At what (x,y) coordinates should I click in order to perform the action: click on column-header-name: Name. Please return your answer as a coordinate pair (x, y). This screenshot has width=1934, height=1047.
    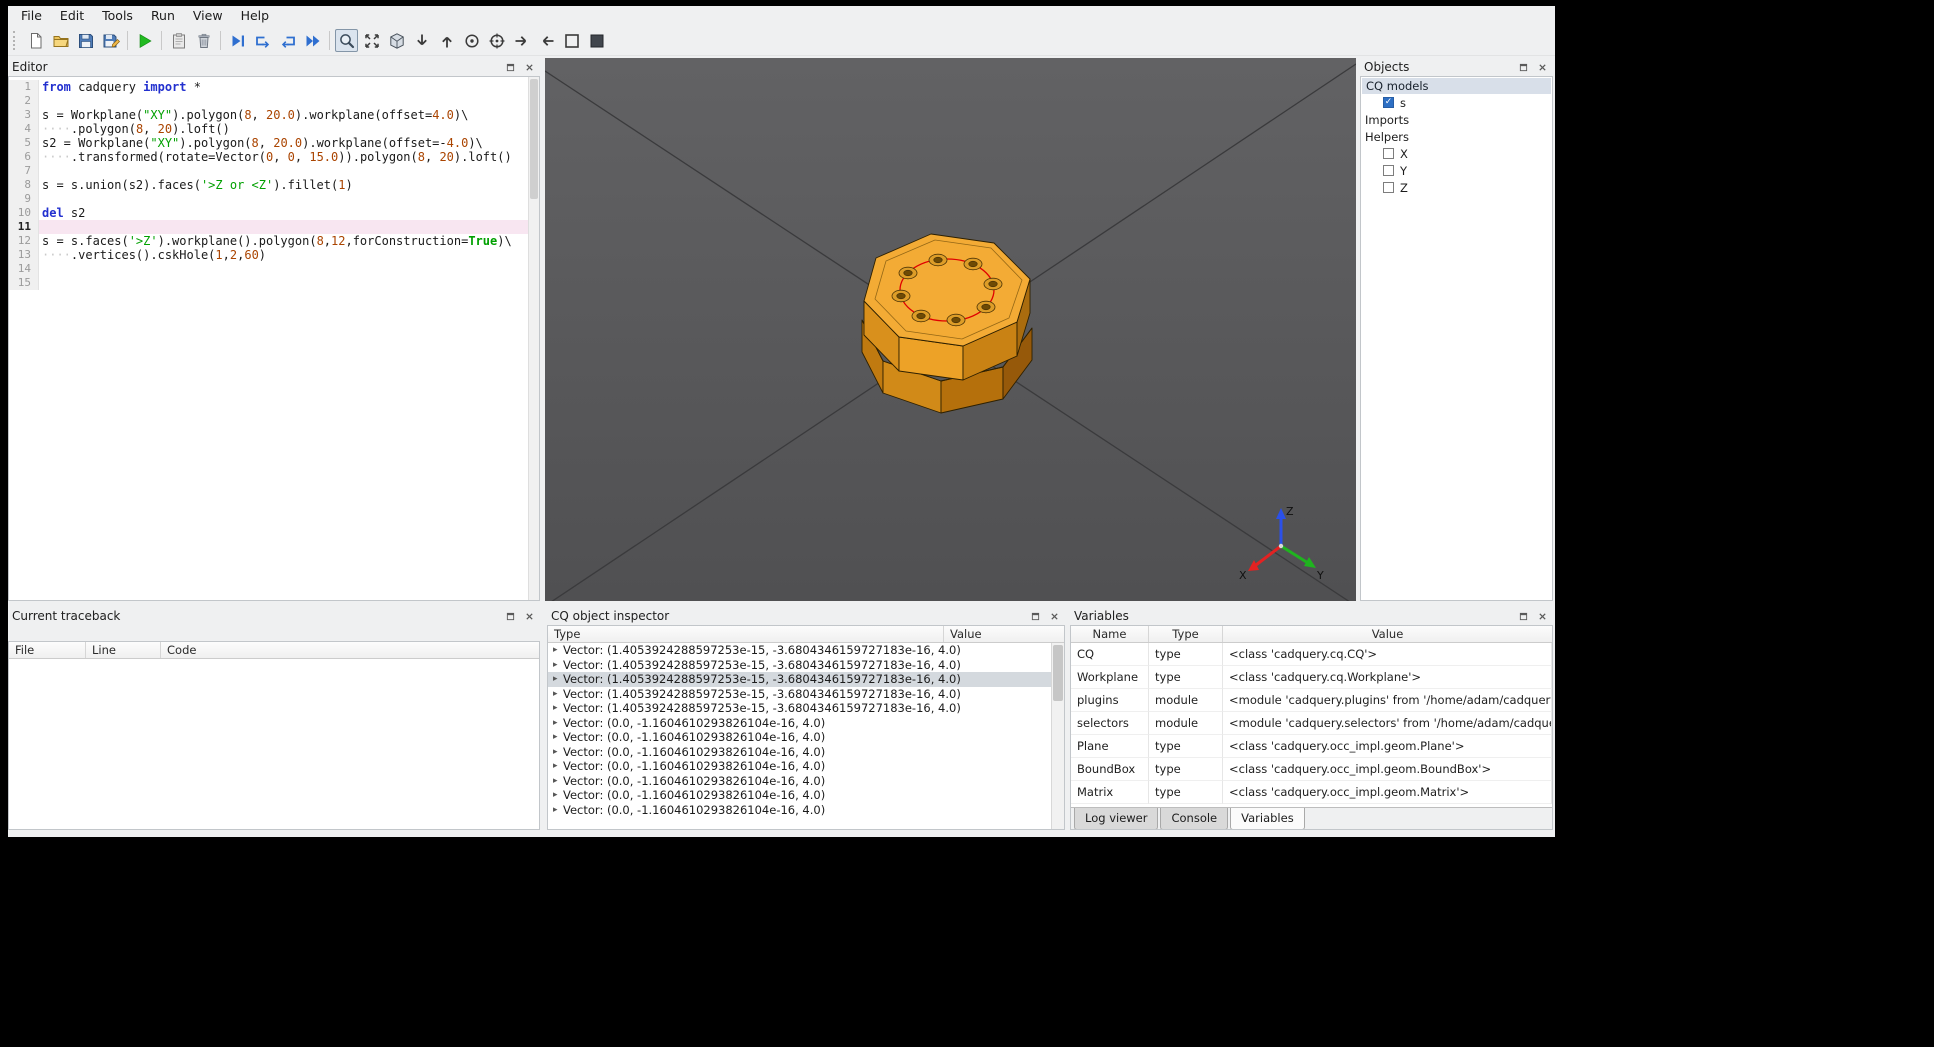
    Looking at the image, I should click on (1110, 634).